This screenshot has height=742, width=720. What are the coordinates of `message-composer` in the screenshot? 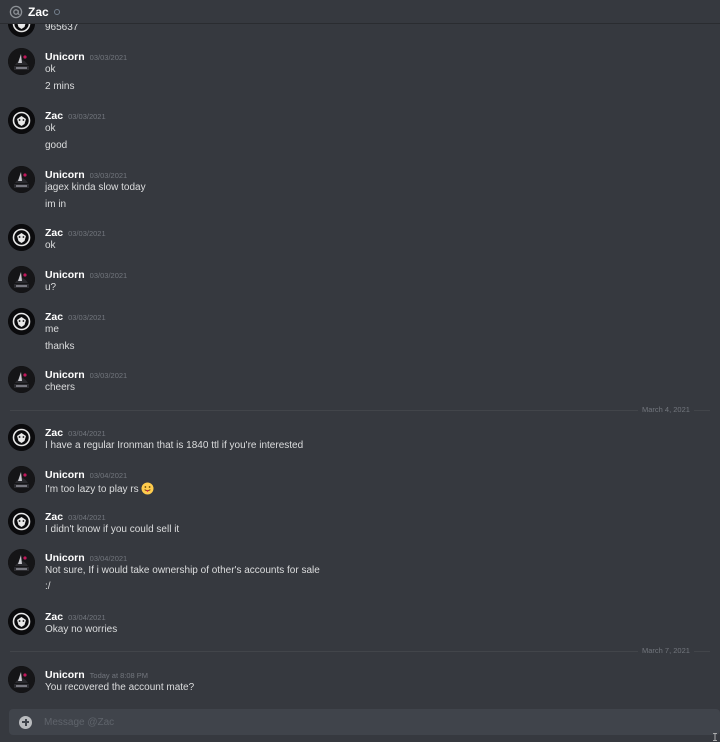 It's located at (364, 722).